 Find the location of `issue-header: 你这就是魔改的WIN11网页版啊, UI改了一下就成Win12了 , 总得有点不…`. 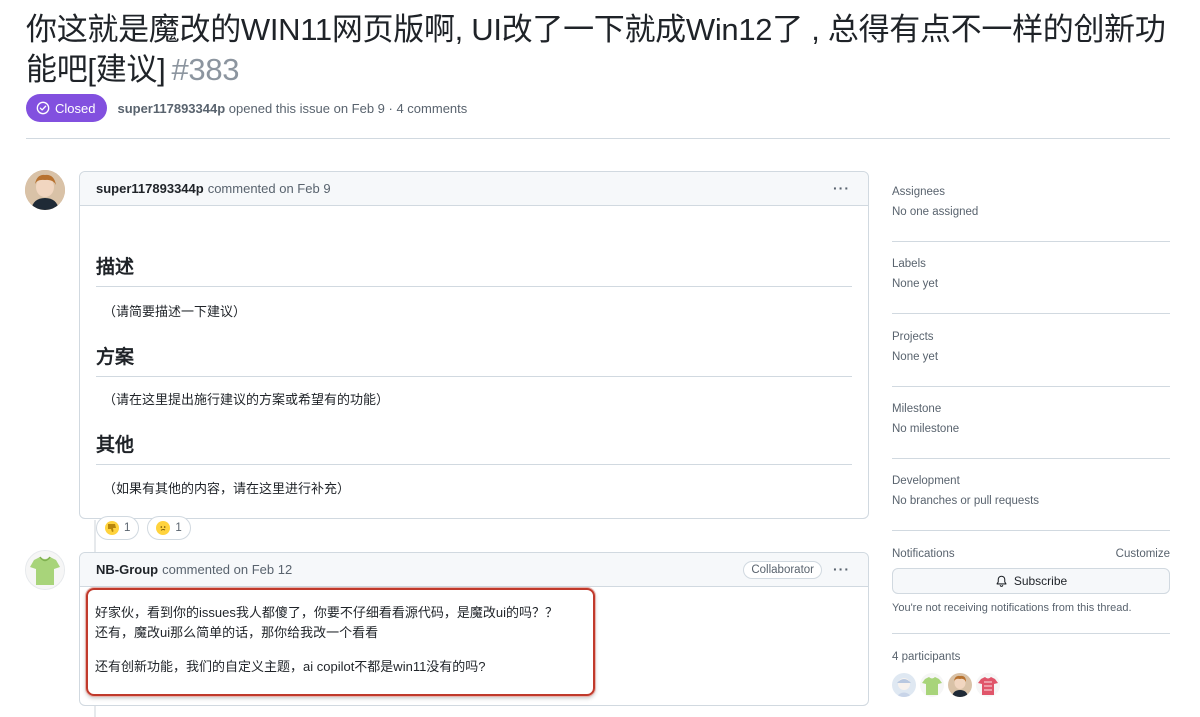

issue-header: 你这就是魔改的WIN11网页版啊, UI改了一下就成Win12了 , 总得有点不… is located at coordinates (601, 50).